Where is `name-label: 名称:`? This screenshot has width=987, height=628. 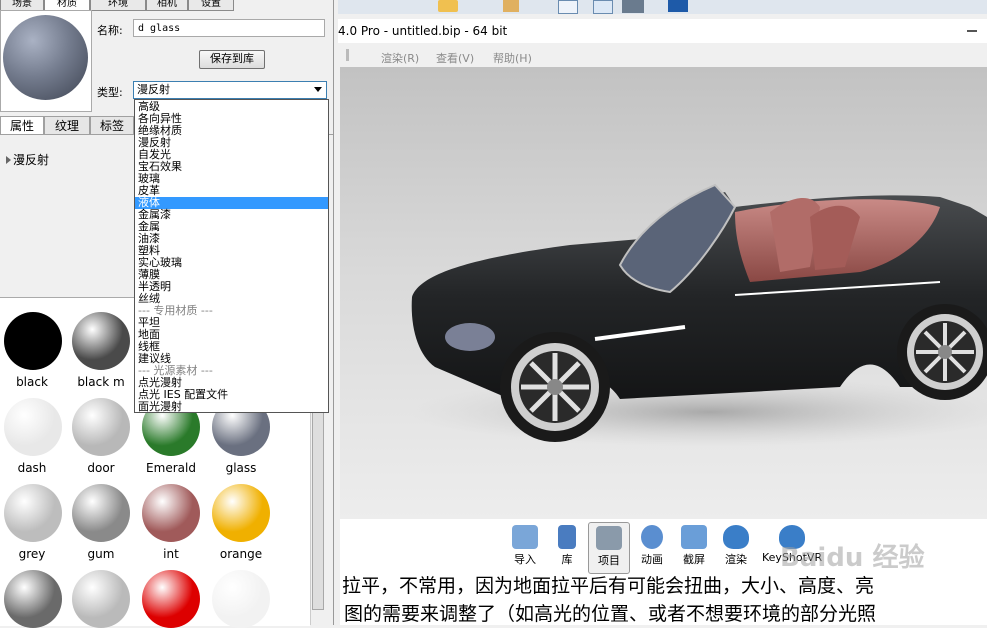 name-label: 名称: is located at coordinates (110, 30).